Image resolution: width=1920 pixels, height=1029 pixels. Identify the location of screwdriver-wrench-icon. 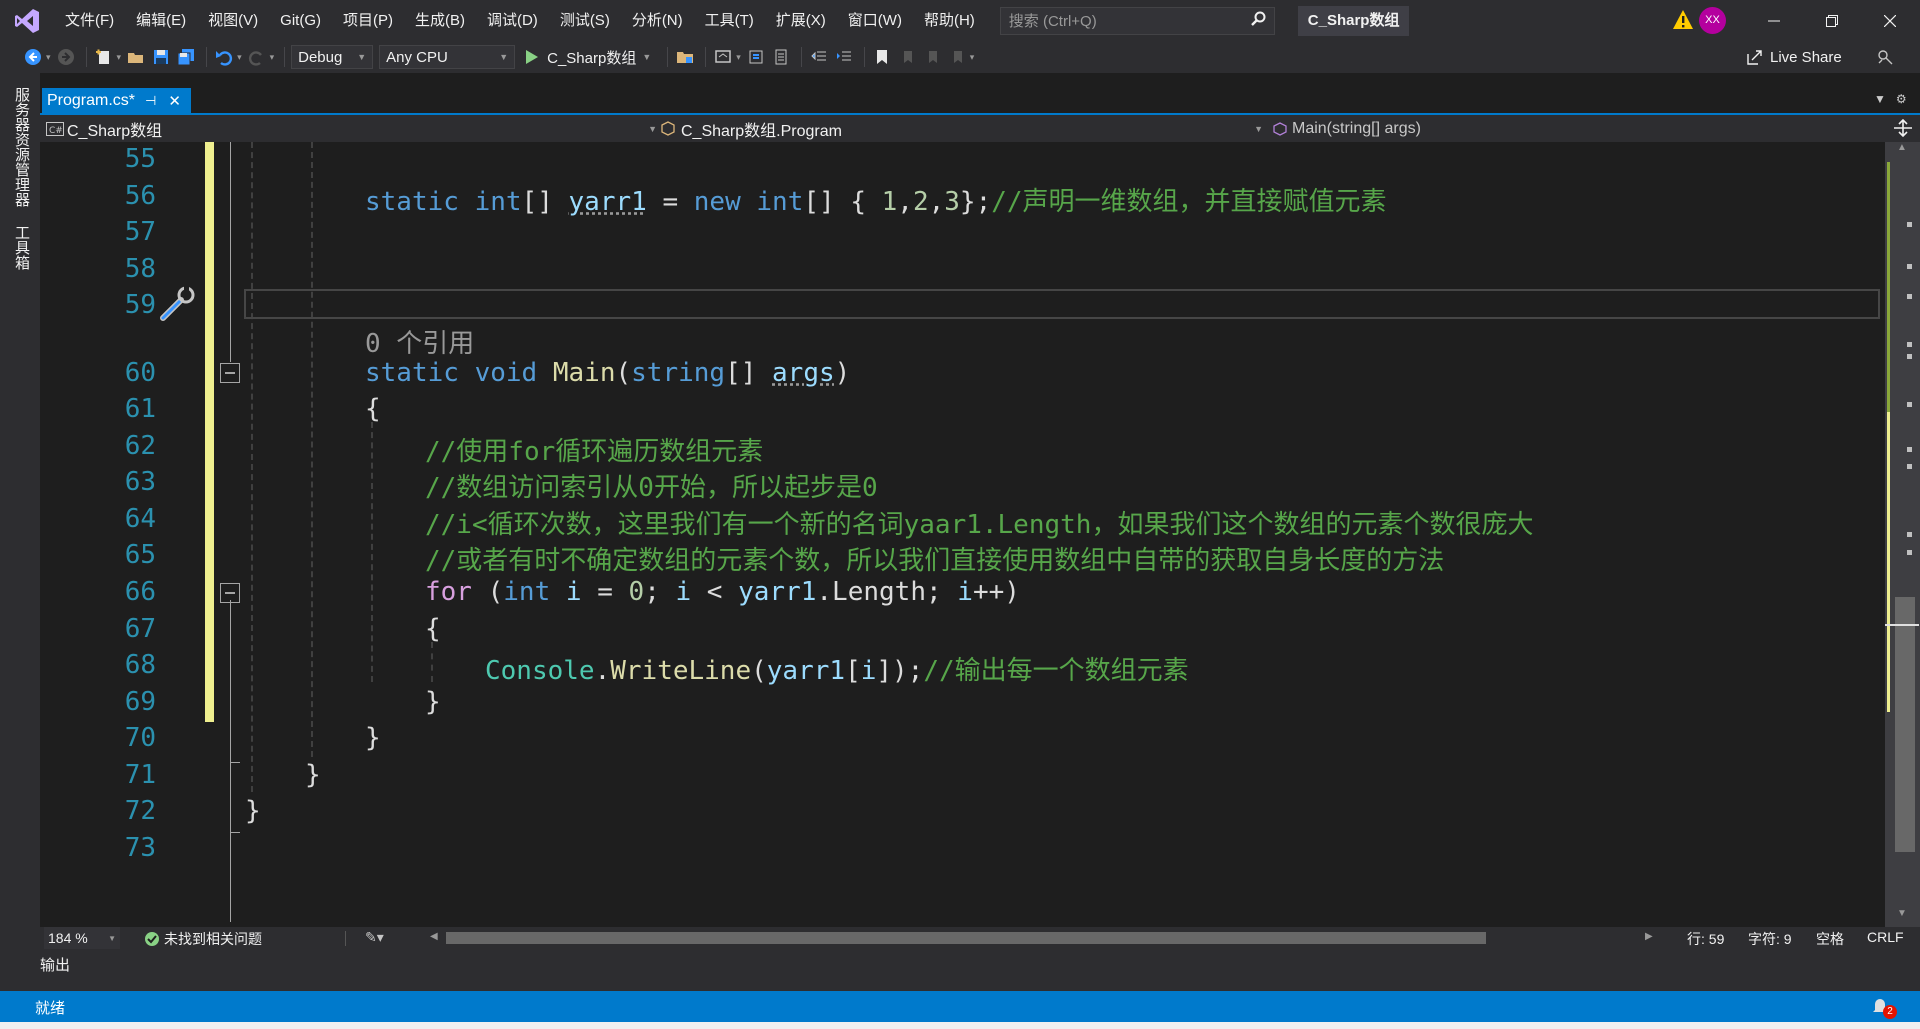
(177, 305).